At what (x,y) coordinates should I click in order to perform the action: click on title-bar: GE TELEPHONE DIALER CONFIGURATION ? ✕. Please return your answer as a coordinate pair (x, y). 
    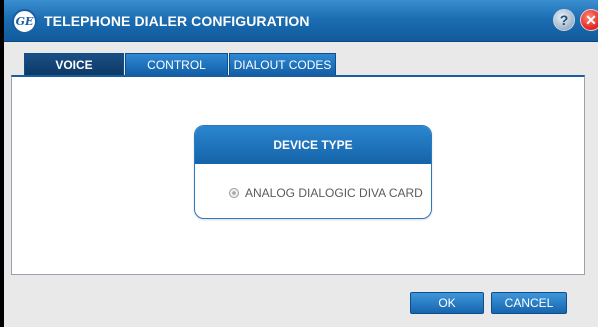
    Looking at the image, I should click on (301, 21).